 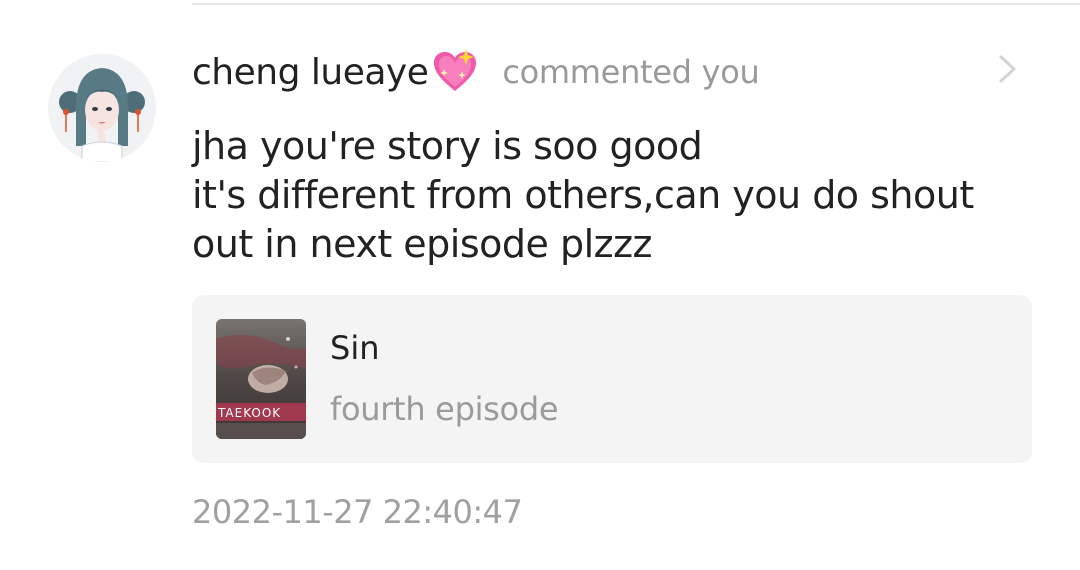 I want to click on story-title: Sin, so click(x=354, y=348).